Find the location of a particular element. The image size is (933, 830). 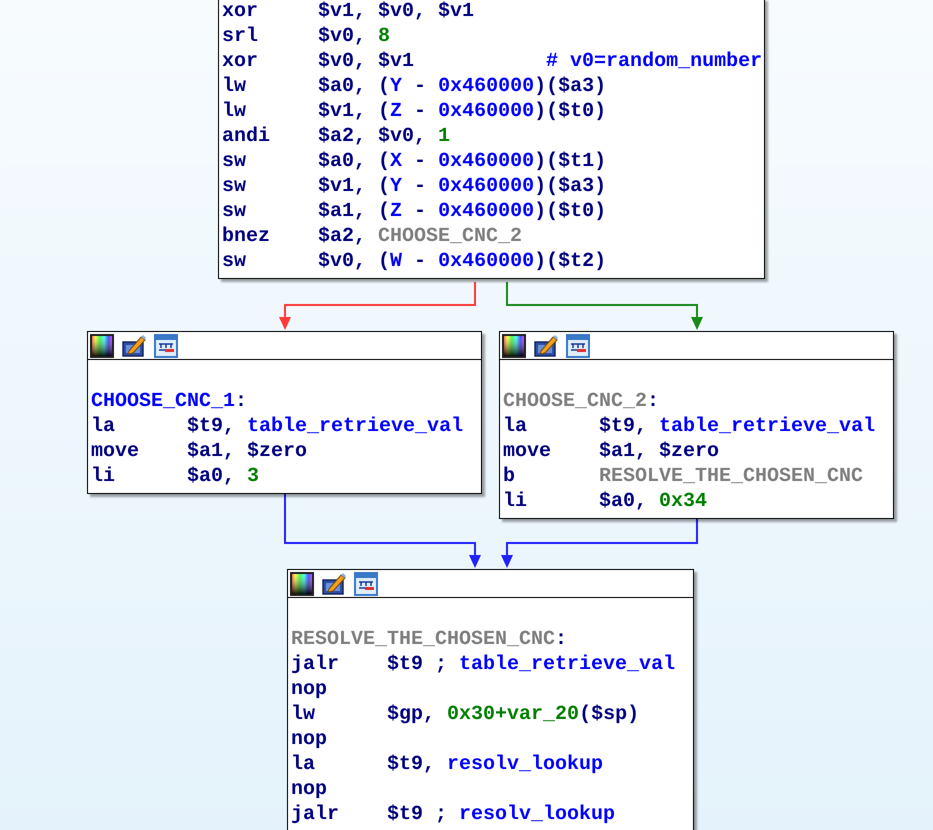

instruction-line: sw $a1, (Z - 0x460000)($t0) is located at coordinates (414, 211).